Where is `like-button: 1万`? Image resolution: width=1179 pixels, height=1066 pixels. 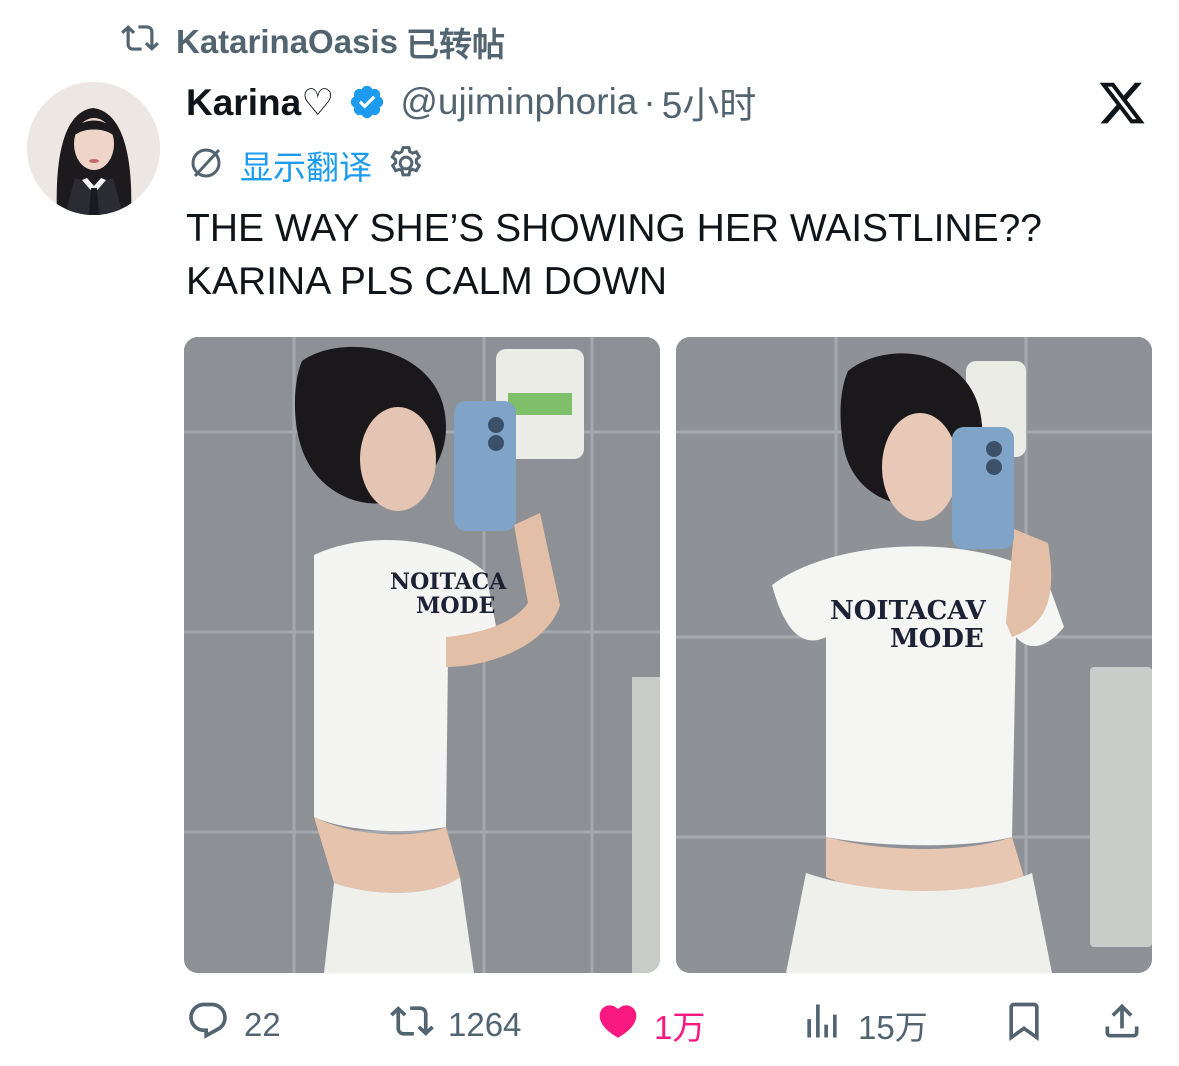
like-button: 1万 is located at coordinates (650, 1025).